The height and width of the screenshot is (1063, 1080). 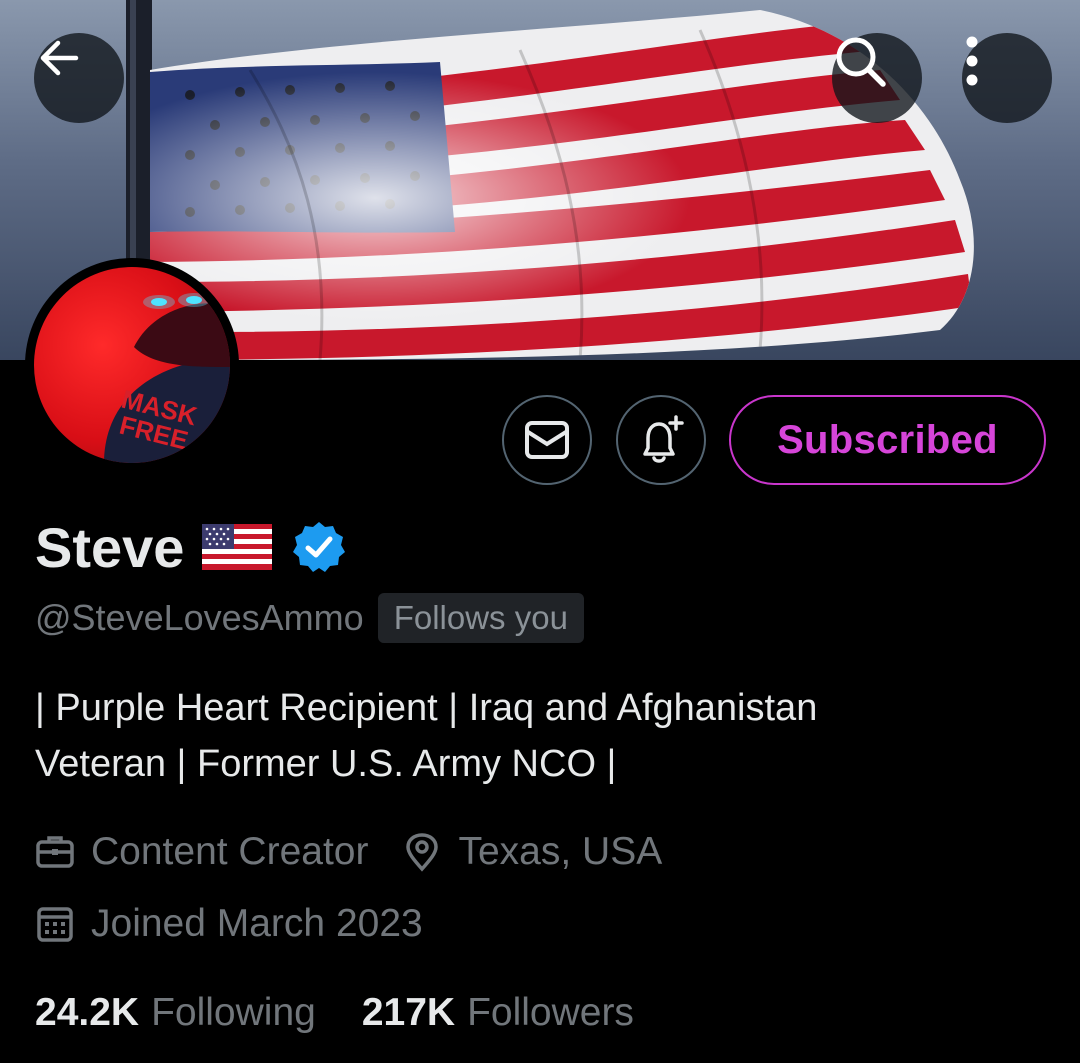 What do you see at coordinates (326, 764) in the screenshot?
I see `bio-line-2: Veteran | Former U.S. Army NCO |` at bounding box center [326, 764].